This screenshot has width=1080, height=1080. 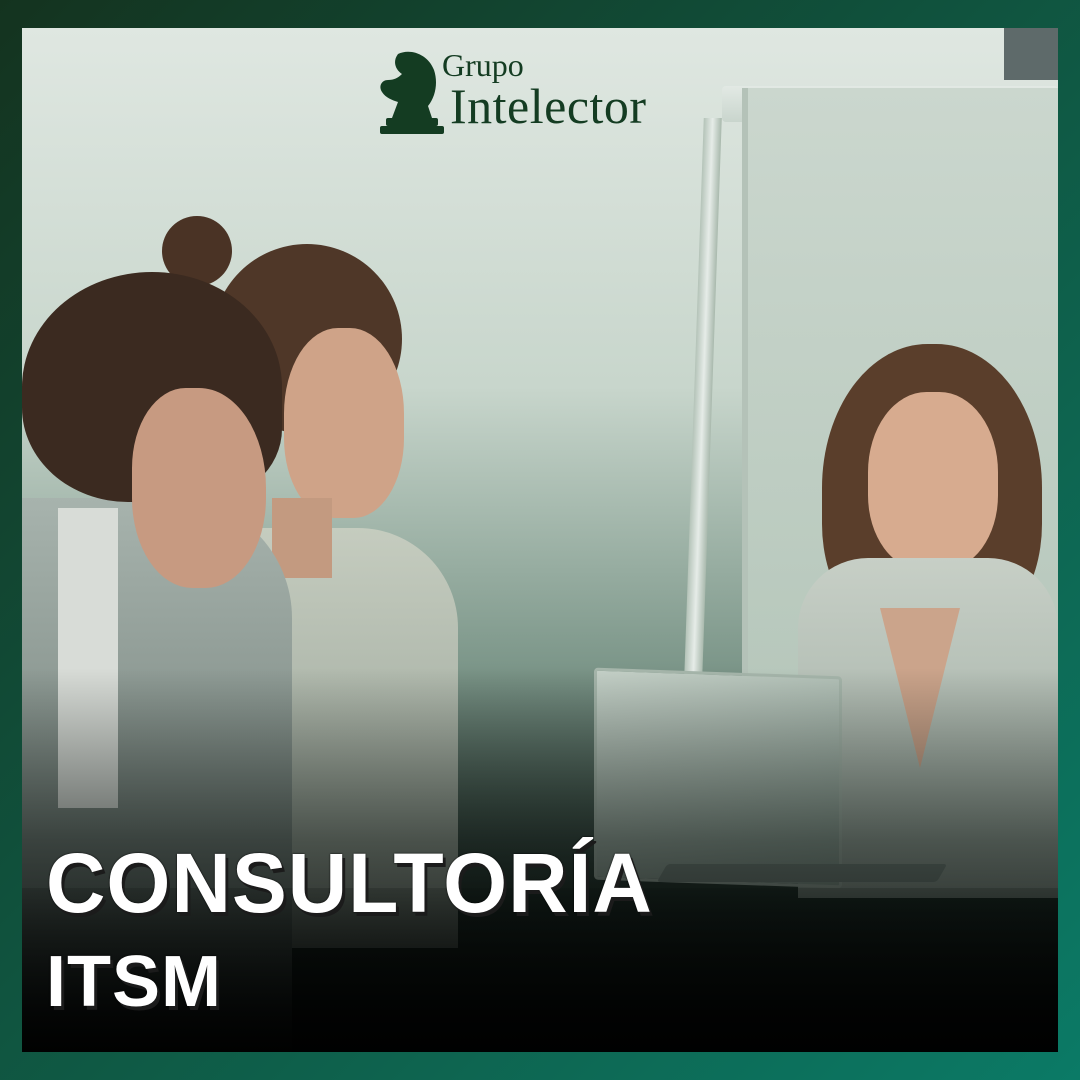 What do you see at coordinates (349, 883) in the screenshot?
I see `headline: CONSULTORÍA` at bounding box center [349, 883].